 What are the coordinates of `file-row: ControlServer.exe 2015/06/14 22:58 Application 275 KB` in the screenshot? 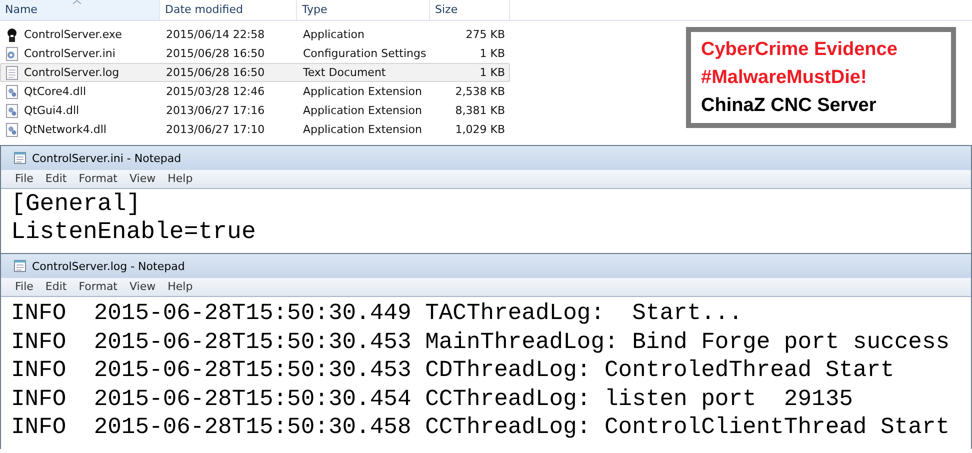 It's located at (255, 34).